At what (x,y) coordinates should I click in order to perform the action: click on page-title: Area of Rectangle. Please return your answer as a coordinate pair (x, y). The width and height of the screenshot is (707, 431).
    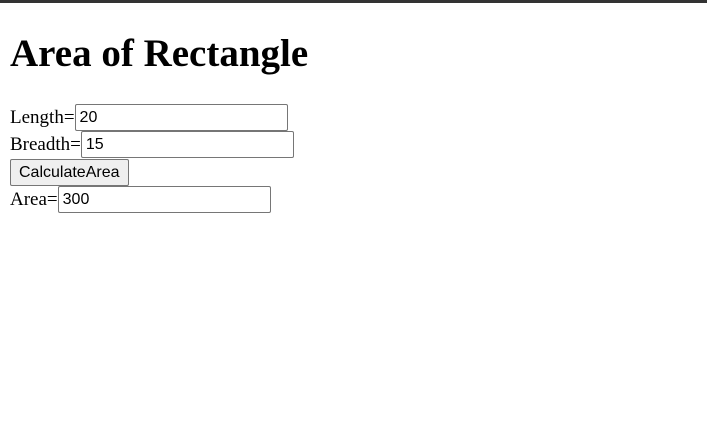
    Looking at the image, I should click on (159, 53).